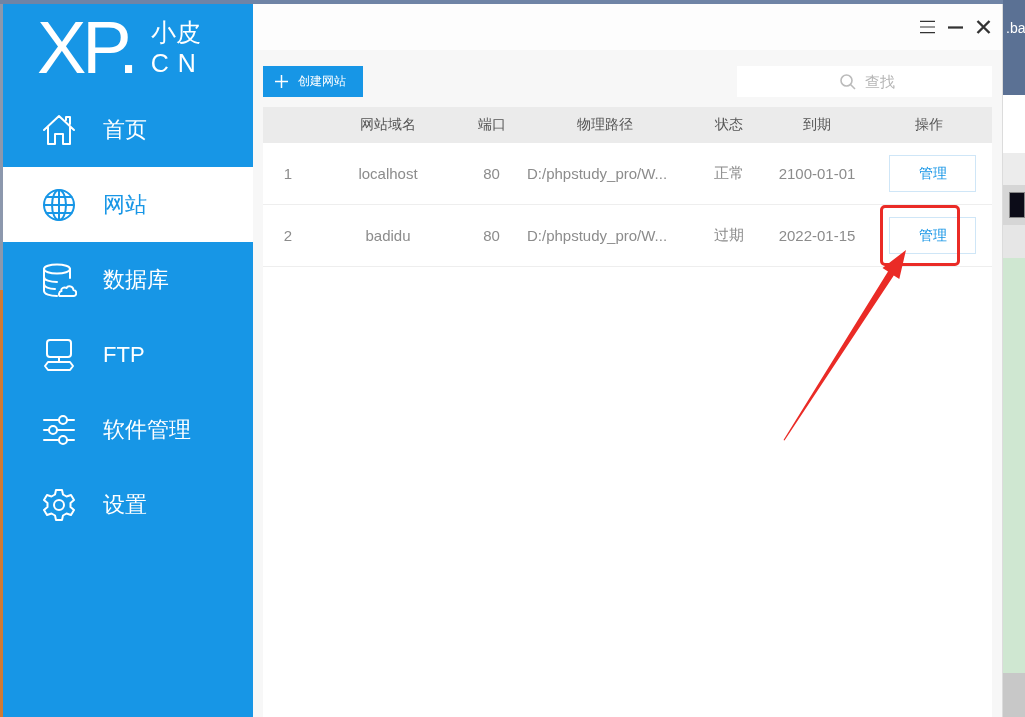 This screenshot has width=1025, height=717. Describe the element at coordinates (128, 279) in the screenshot. I see `nav-item: 数据库` at that location.